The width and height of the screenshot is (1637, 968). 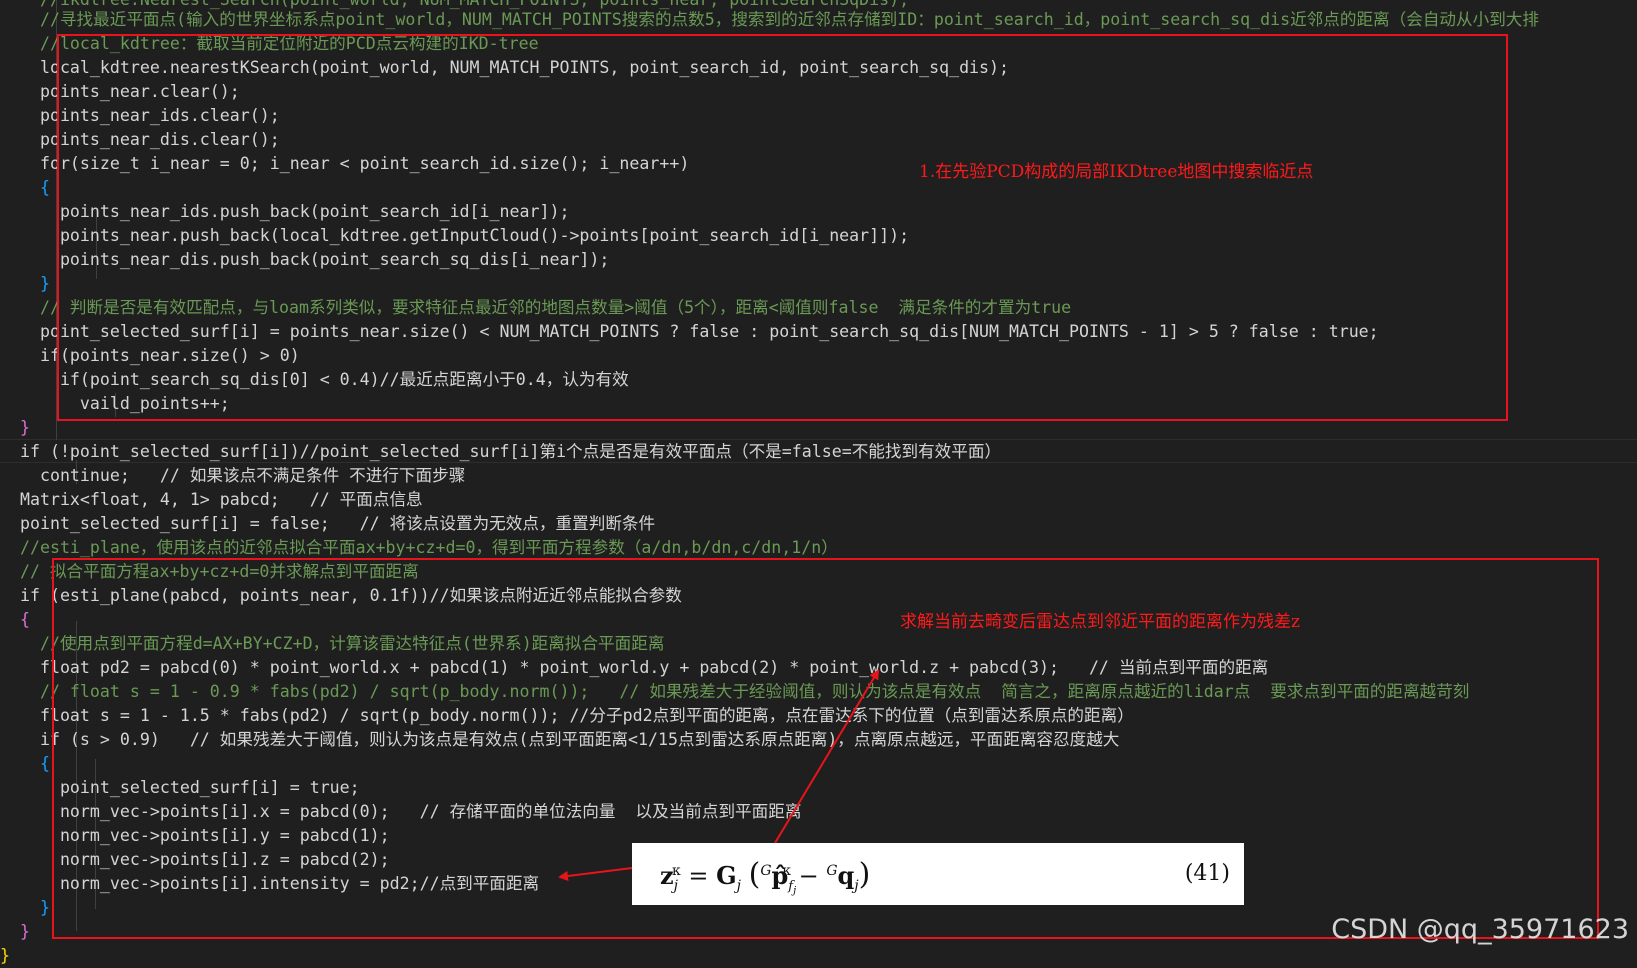 What do you see at coordinates (1207, 873) in the screenshot?
I see `equation-number: (41)` at bounding box center [1207, 873].